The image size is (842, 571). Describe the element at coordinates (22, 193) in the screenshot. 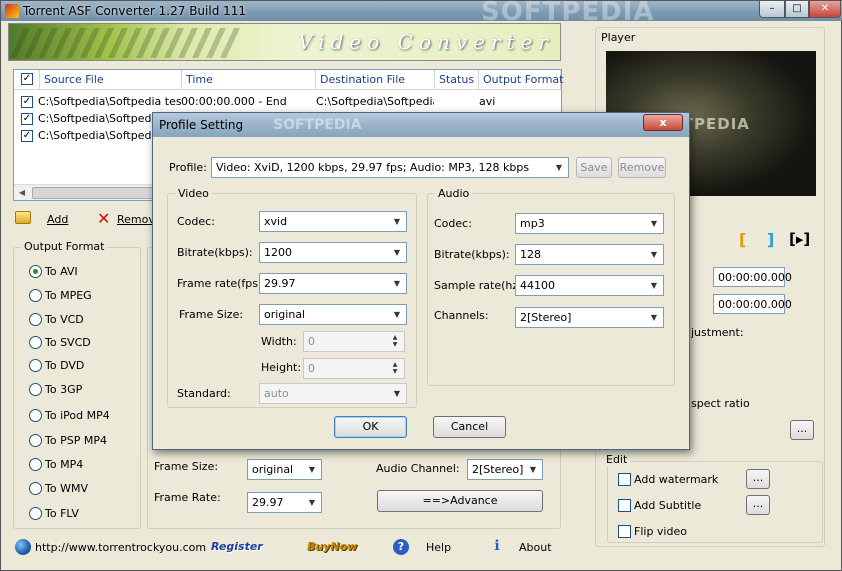

I see `scroll-left-icon: ◀` at that location.